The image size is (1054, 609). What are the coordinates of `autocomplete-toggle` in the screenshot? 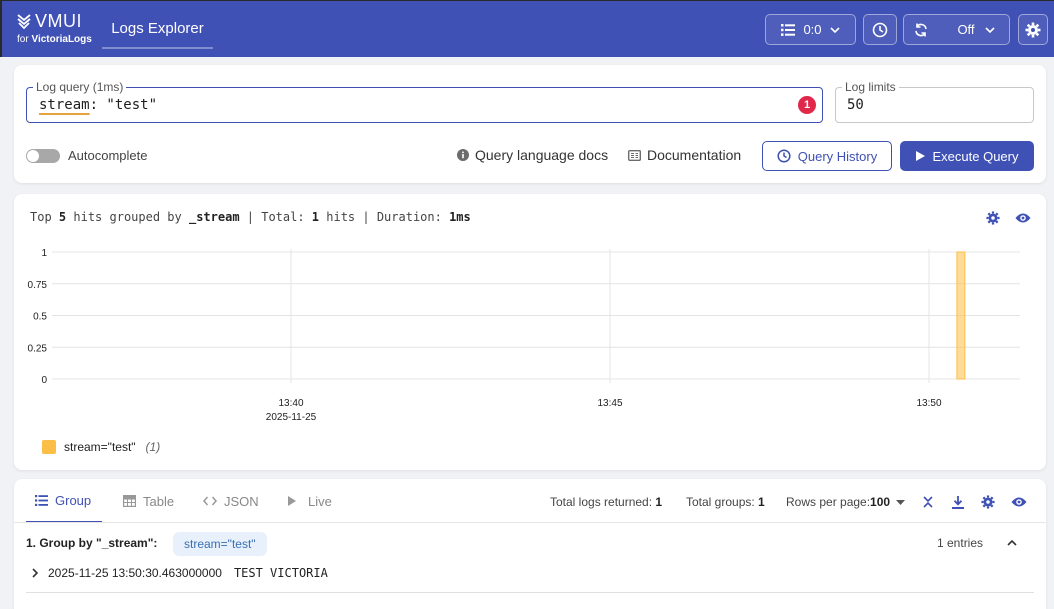 It's located at (43, 156).